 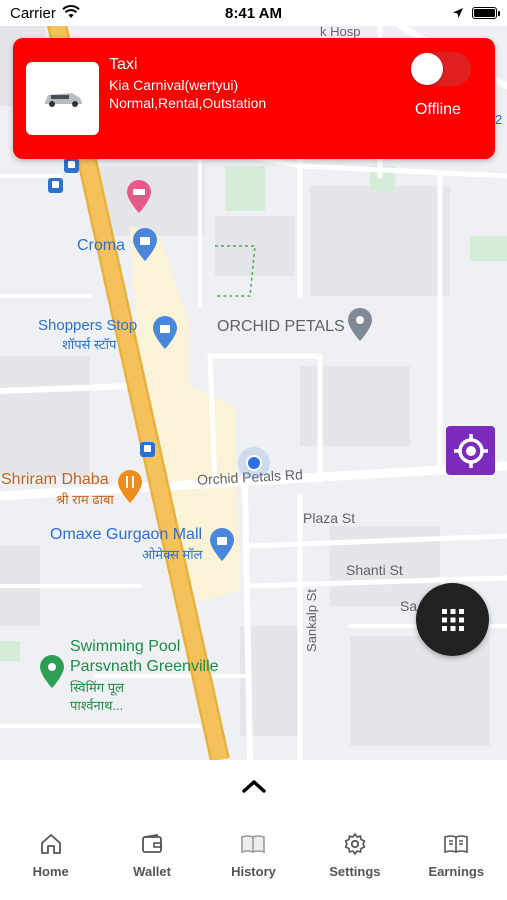 What do you see at coordinates (253, 871) in the screenshot?
I see `tab-history-label: History` at bounding box center [253, 871].